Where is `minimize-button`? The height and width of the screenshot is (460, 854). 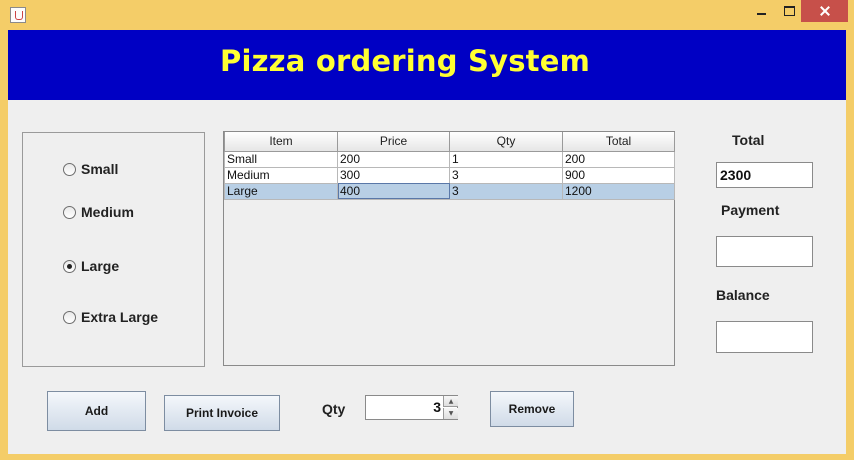
minimize-button is located at coordinates (761, 11).